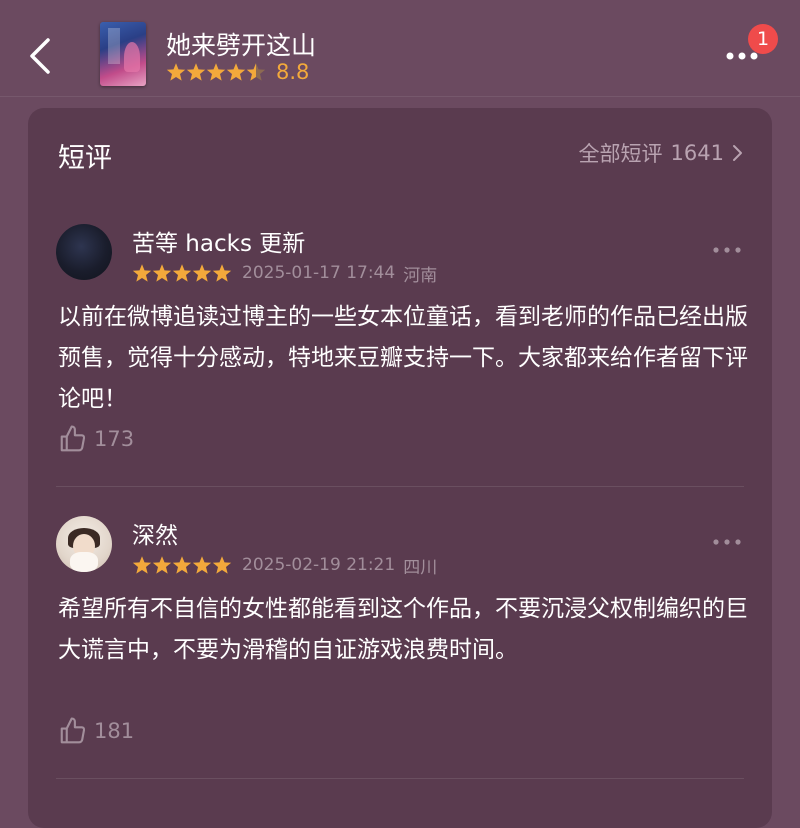  What do you see at coordinates (218, 241) in the screenshot?
I see `review-username: 苦等 hacks 更新` at bounding box center [218, 241].